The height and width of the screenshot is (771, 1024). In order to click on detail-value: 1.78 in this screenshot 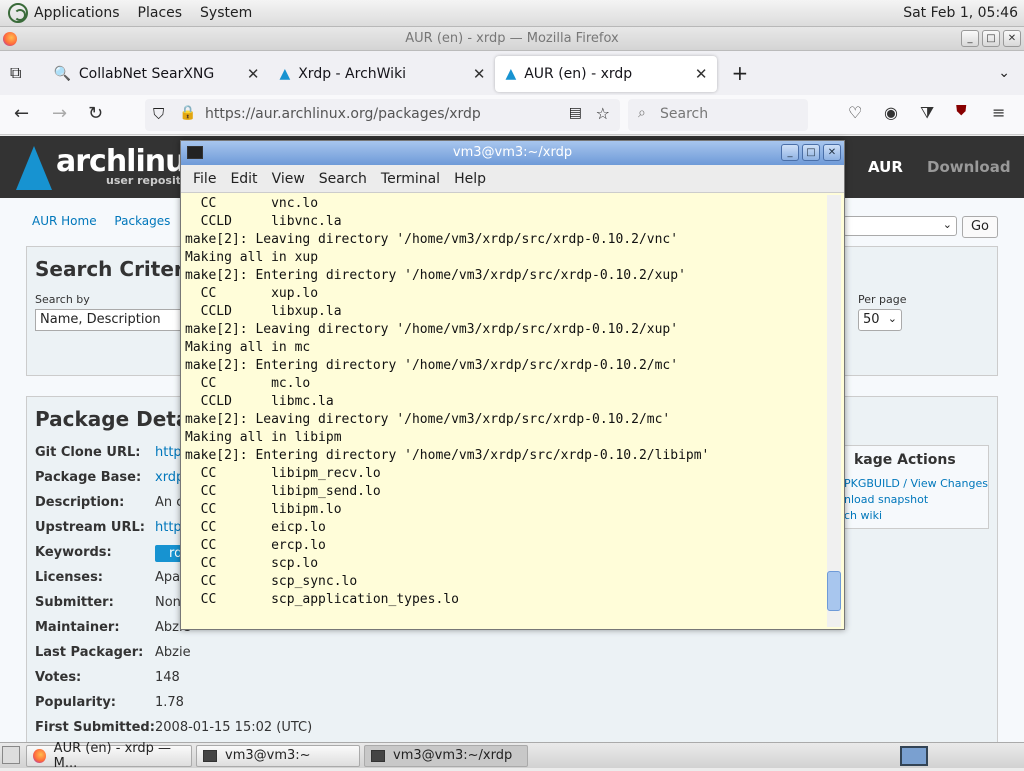, I will do `click(169, 702)`.